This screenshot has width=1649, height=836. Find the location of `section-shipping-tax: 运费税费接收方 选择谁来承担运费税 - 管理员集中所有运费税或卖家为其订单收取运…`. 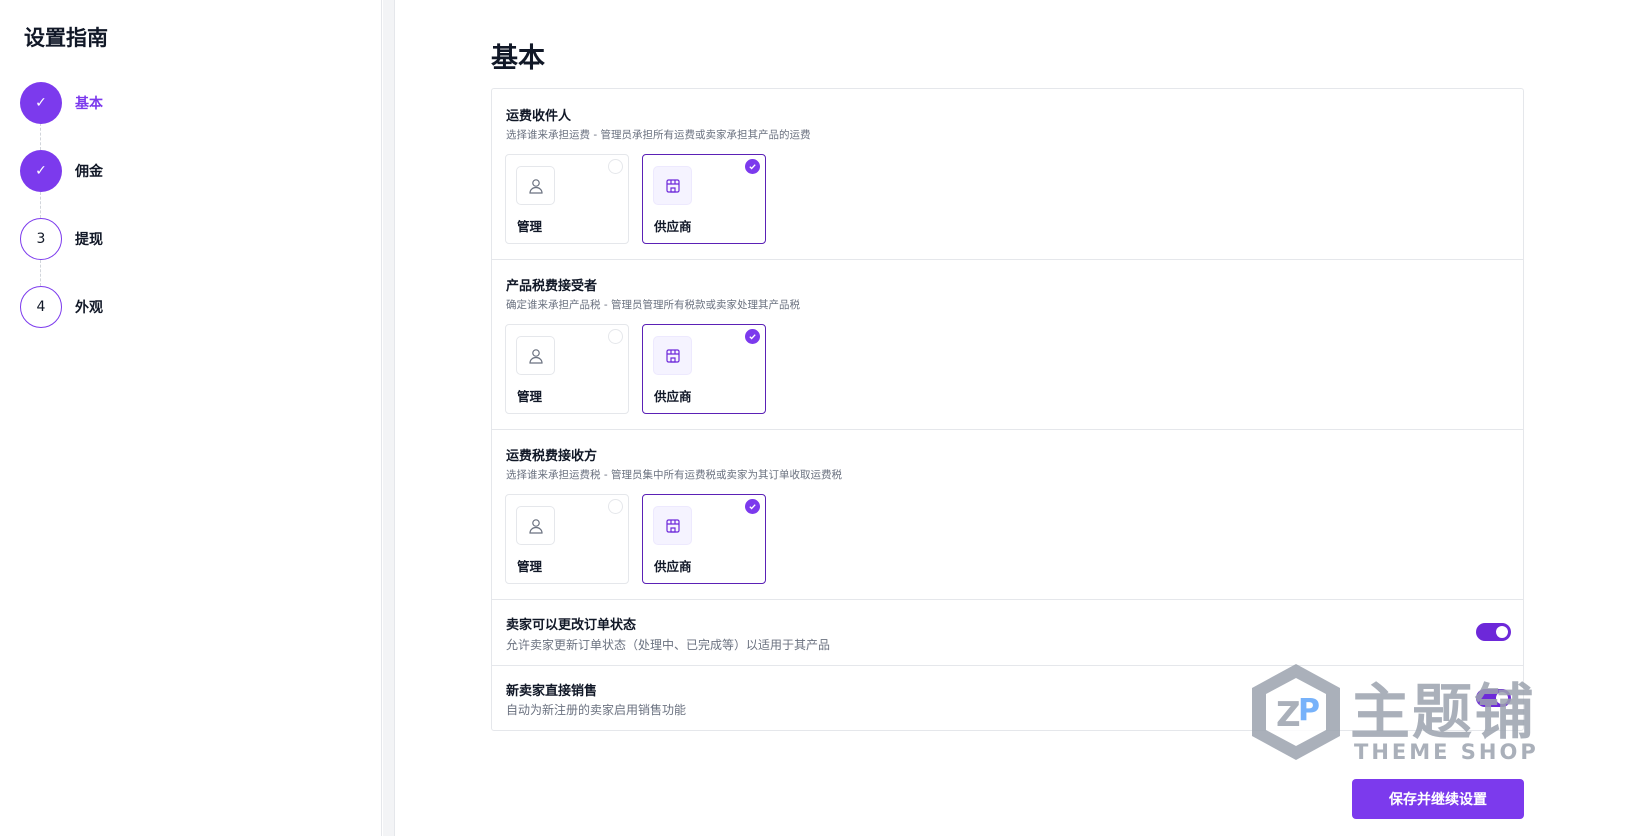

section-shipping-tax: 运费税费接收方 选择谁来承担运费税 - 管理员集中所有运费税或卖家为其订单收取运… is located at coordinates (1007, 515).